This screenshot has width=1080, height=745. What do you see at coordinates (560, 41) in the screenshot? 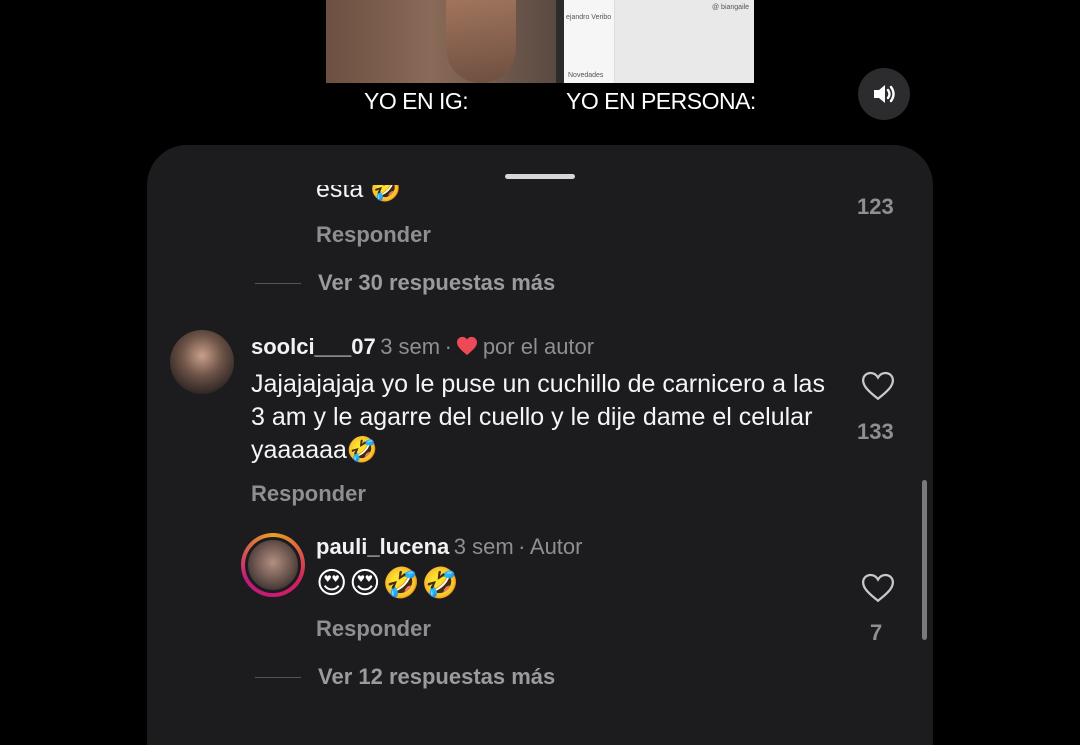
I see `video-divider` at bounding box center [560, 41].